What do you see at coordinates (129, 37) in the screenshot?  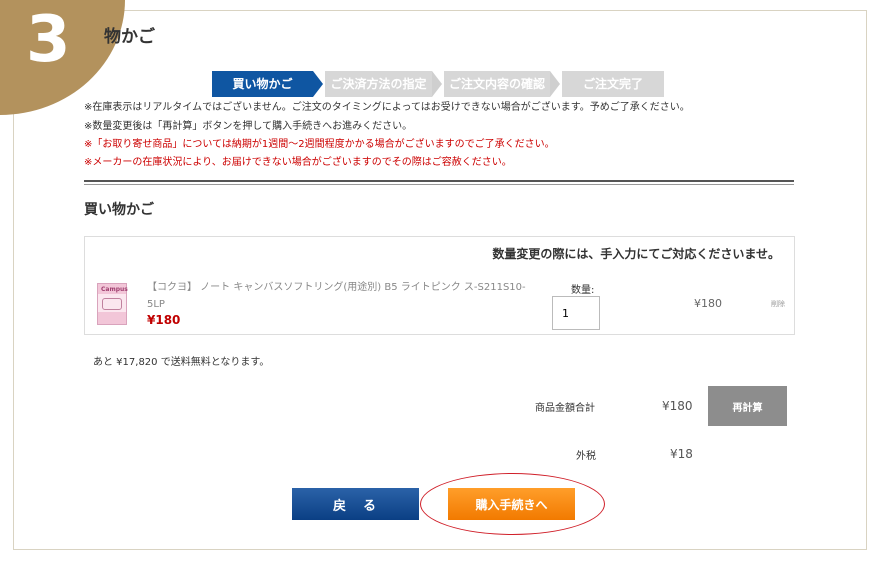 I see `page-title: 物かご` at bounding box center [129, 37].